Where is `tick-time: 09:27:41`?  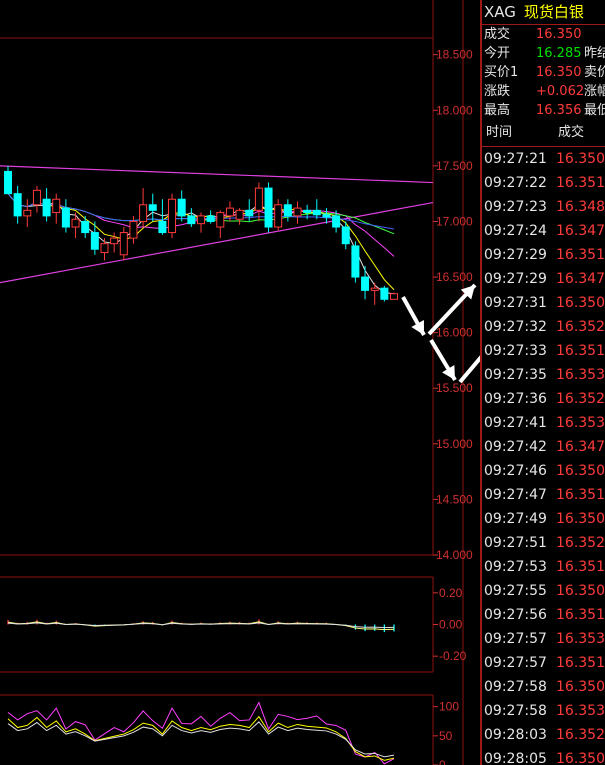
tick-time: 09:27:41 is located at coordinates (515, 423).